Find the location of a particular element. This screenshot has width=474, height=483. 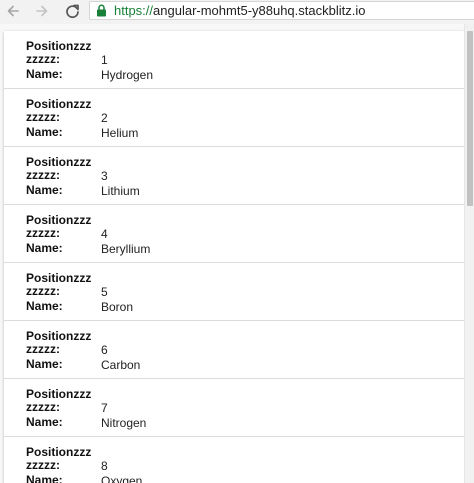

name-value: Hydrogen is located at coordinates (127, 75).